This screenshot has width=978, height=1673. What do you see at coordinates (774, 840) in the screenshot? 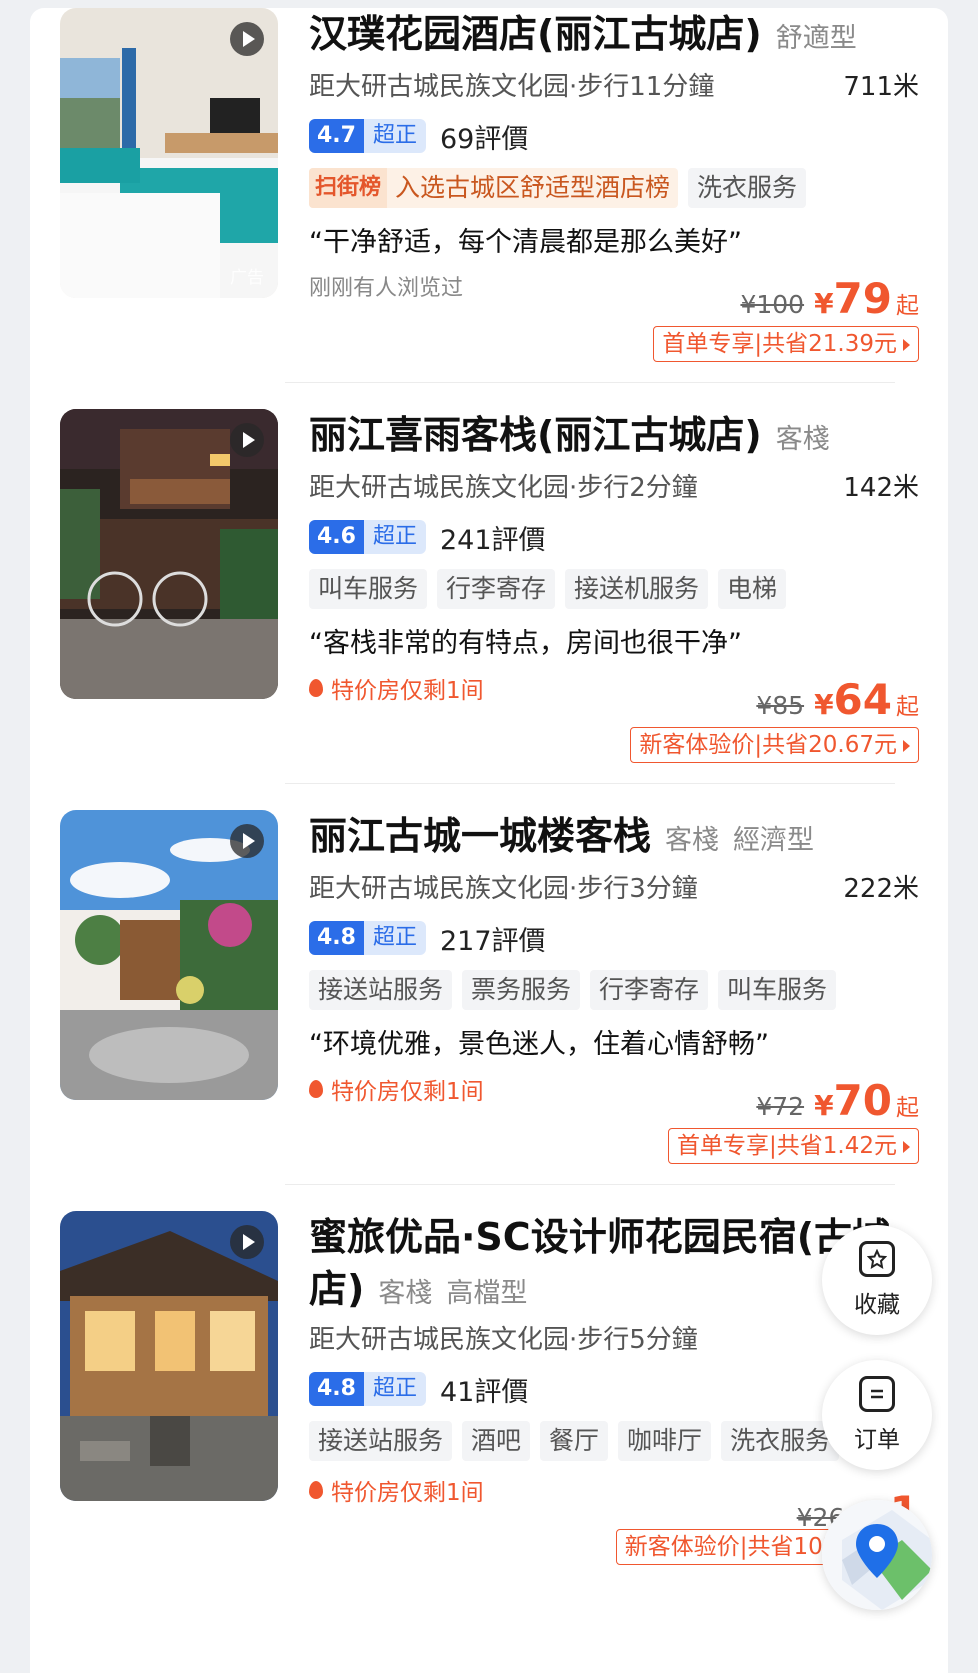
I see `hotel-grade-type: 經濟型` at bounding box center [774, 840].